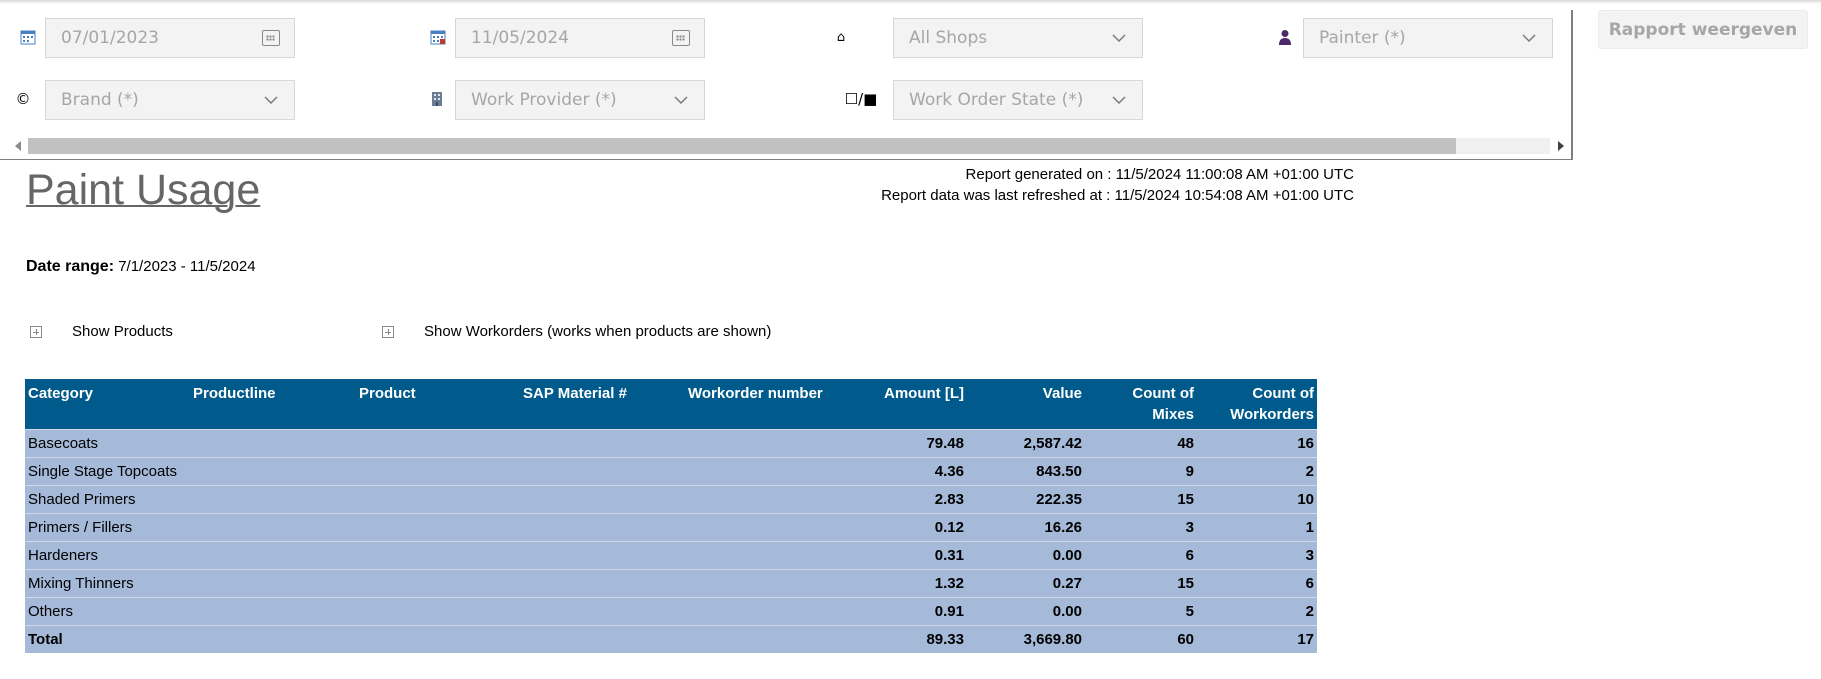  I want to click on column-header-amount: Amount [L], so click(909, 404).